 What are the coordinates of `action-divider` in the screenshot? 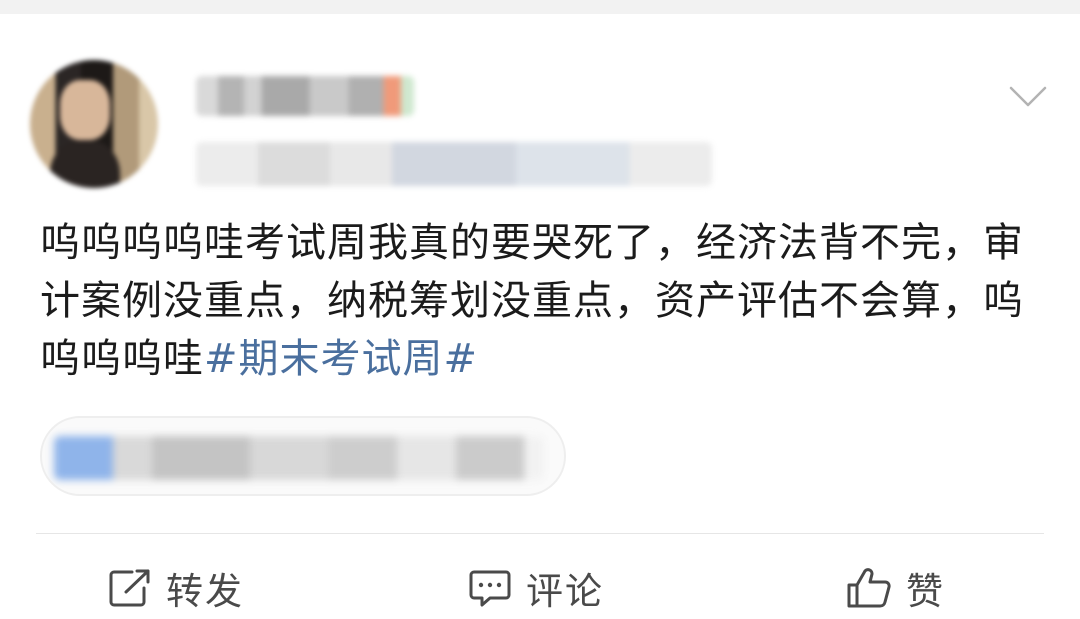 It's located at (540, 533).